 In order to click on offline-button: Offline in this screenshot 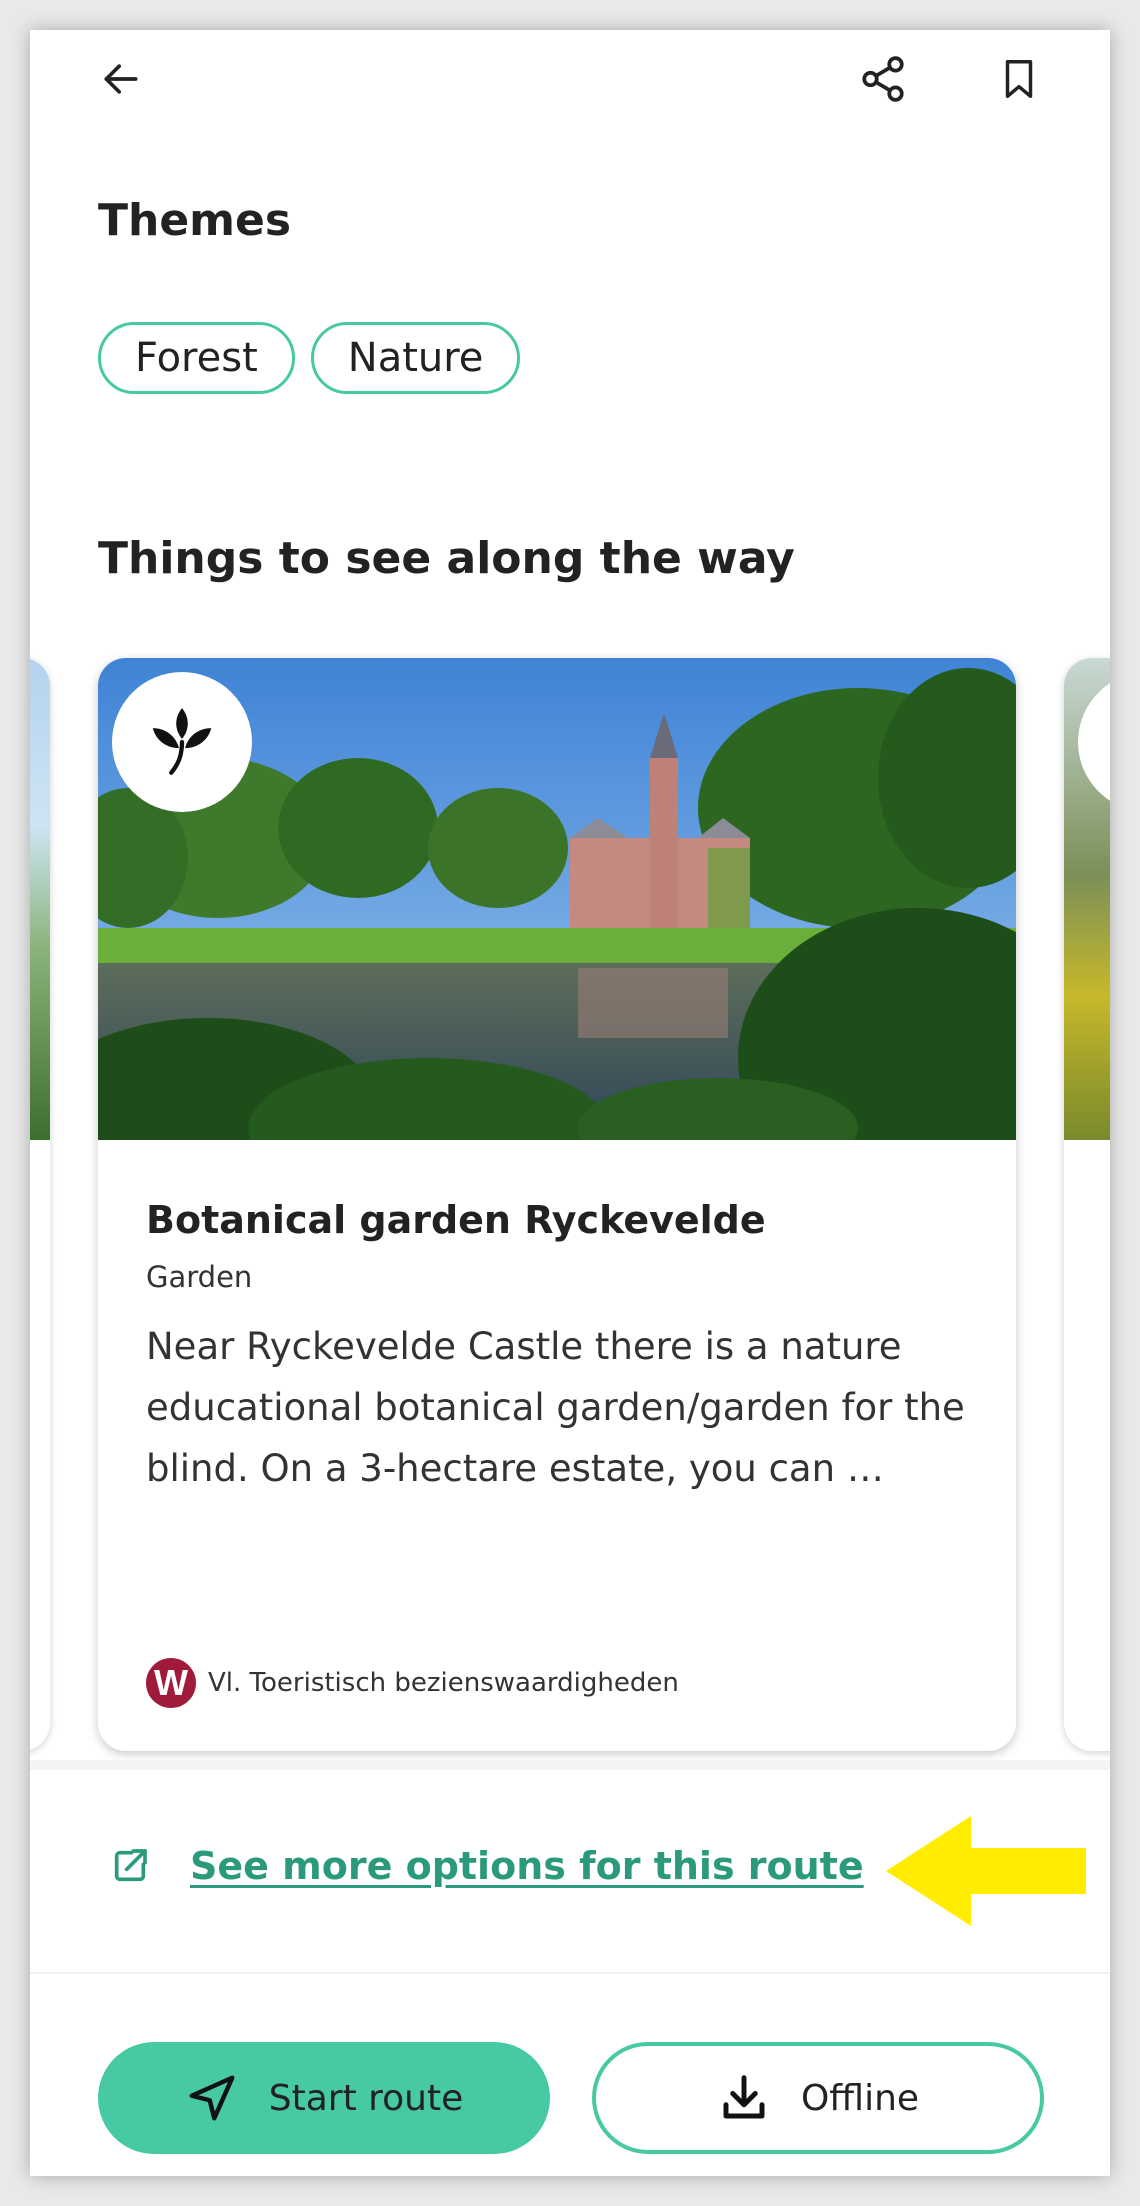, I will do `click(818, 2098)`.